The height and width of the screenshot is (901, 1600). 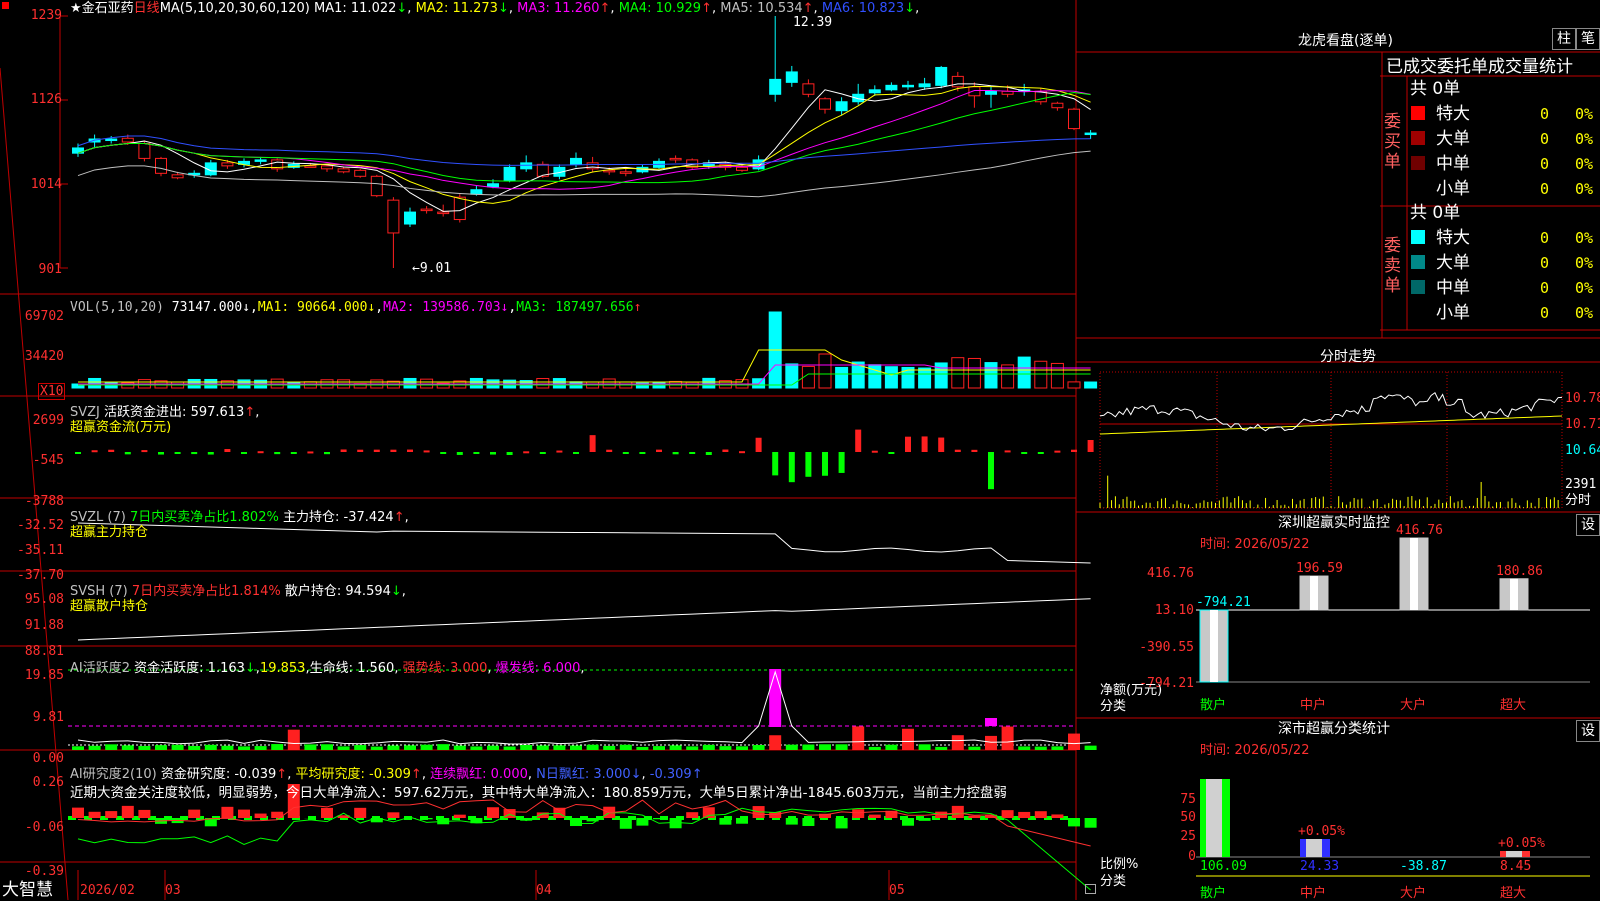 I want to click on favorite-star-icon: ★, so click(x=76, y=8).